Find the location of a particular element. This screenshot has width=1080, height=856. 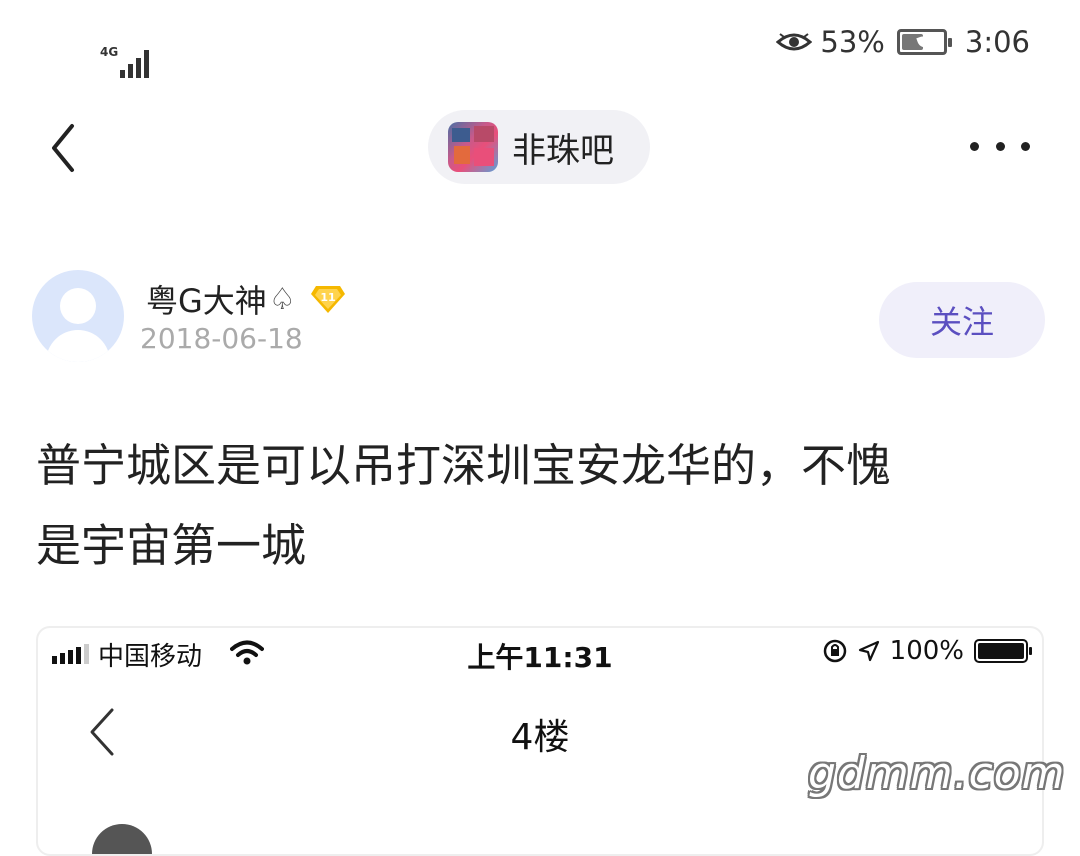

embedded-status-bar: 中国移动 上午11:31 100% is located at coordinates (540, 654).